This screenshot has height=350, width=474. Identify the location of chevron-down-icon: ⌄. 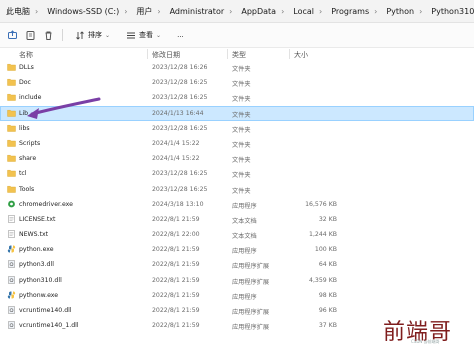
(108, 35).